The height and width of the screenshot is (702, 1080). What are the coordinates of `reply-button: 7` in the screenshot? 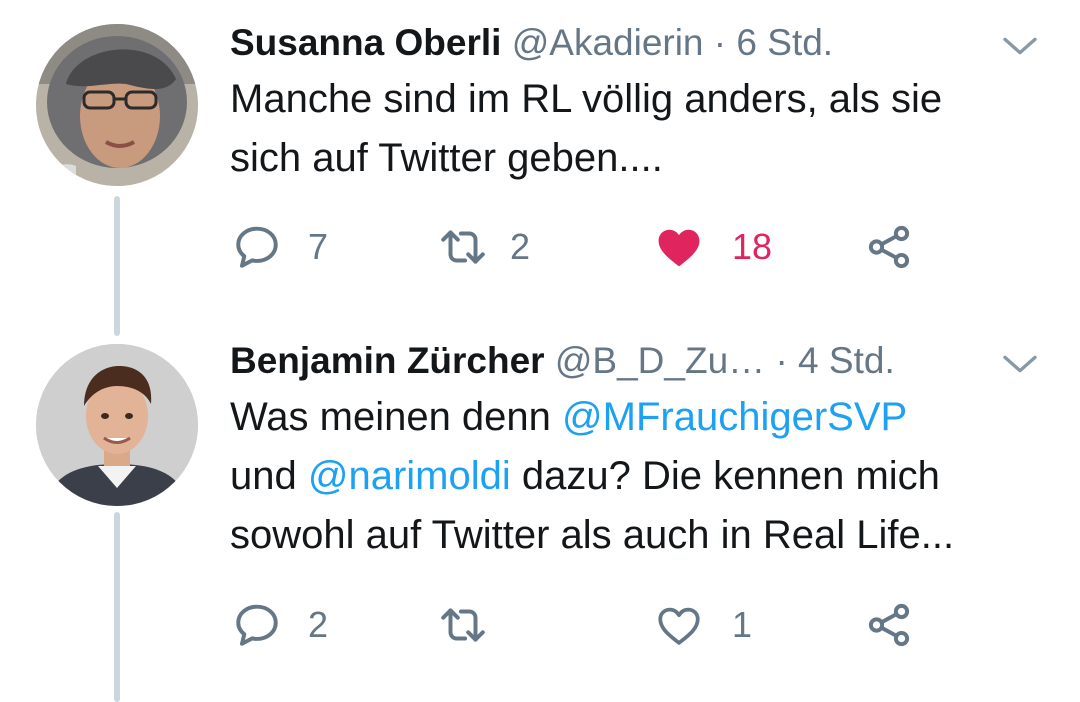 It's located at (280, 247).